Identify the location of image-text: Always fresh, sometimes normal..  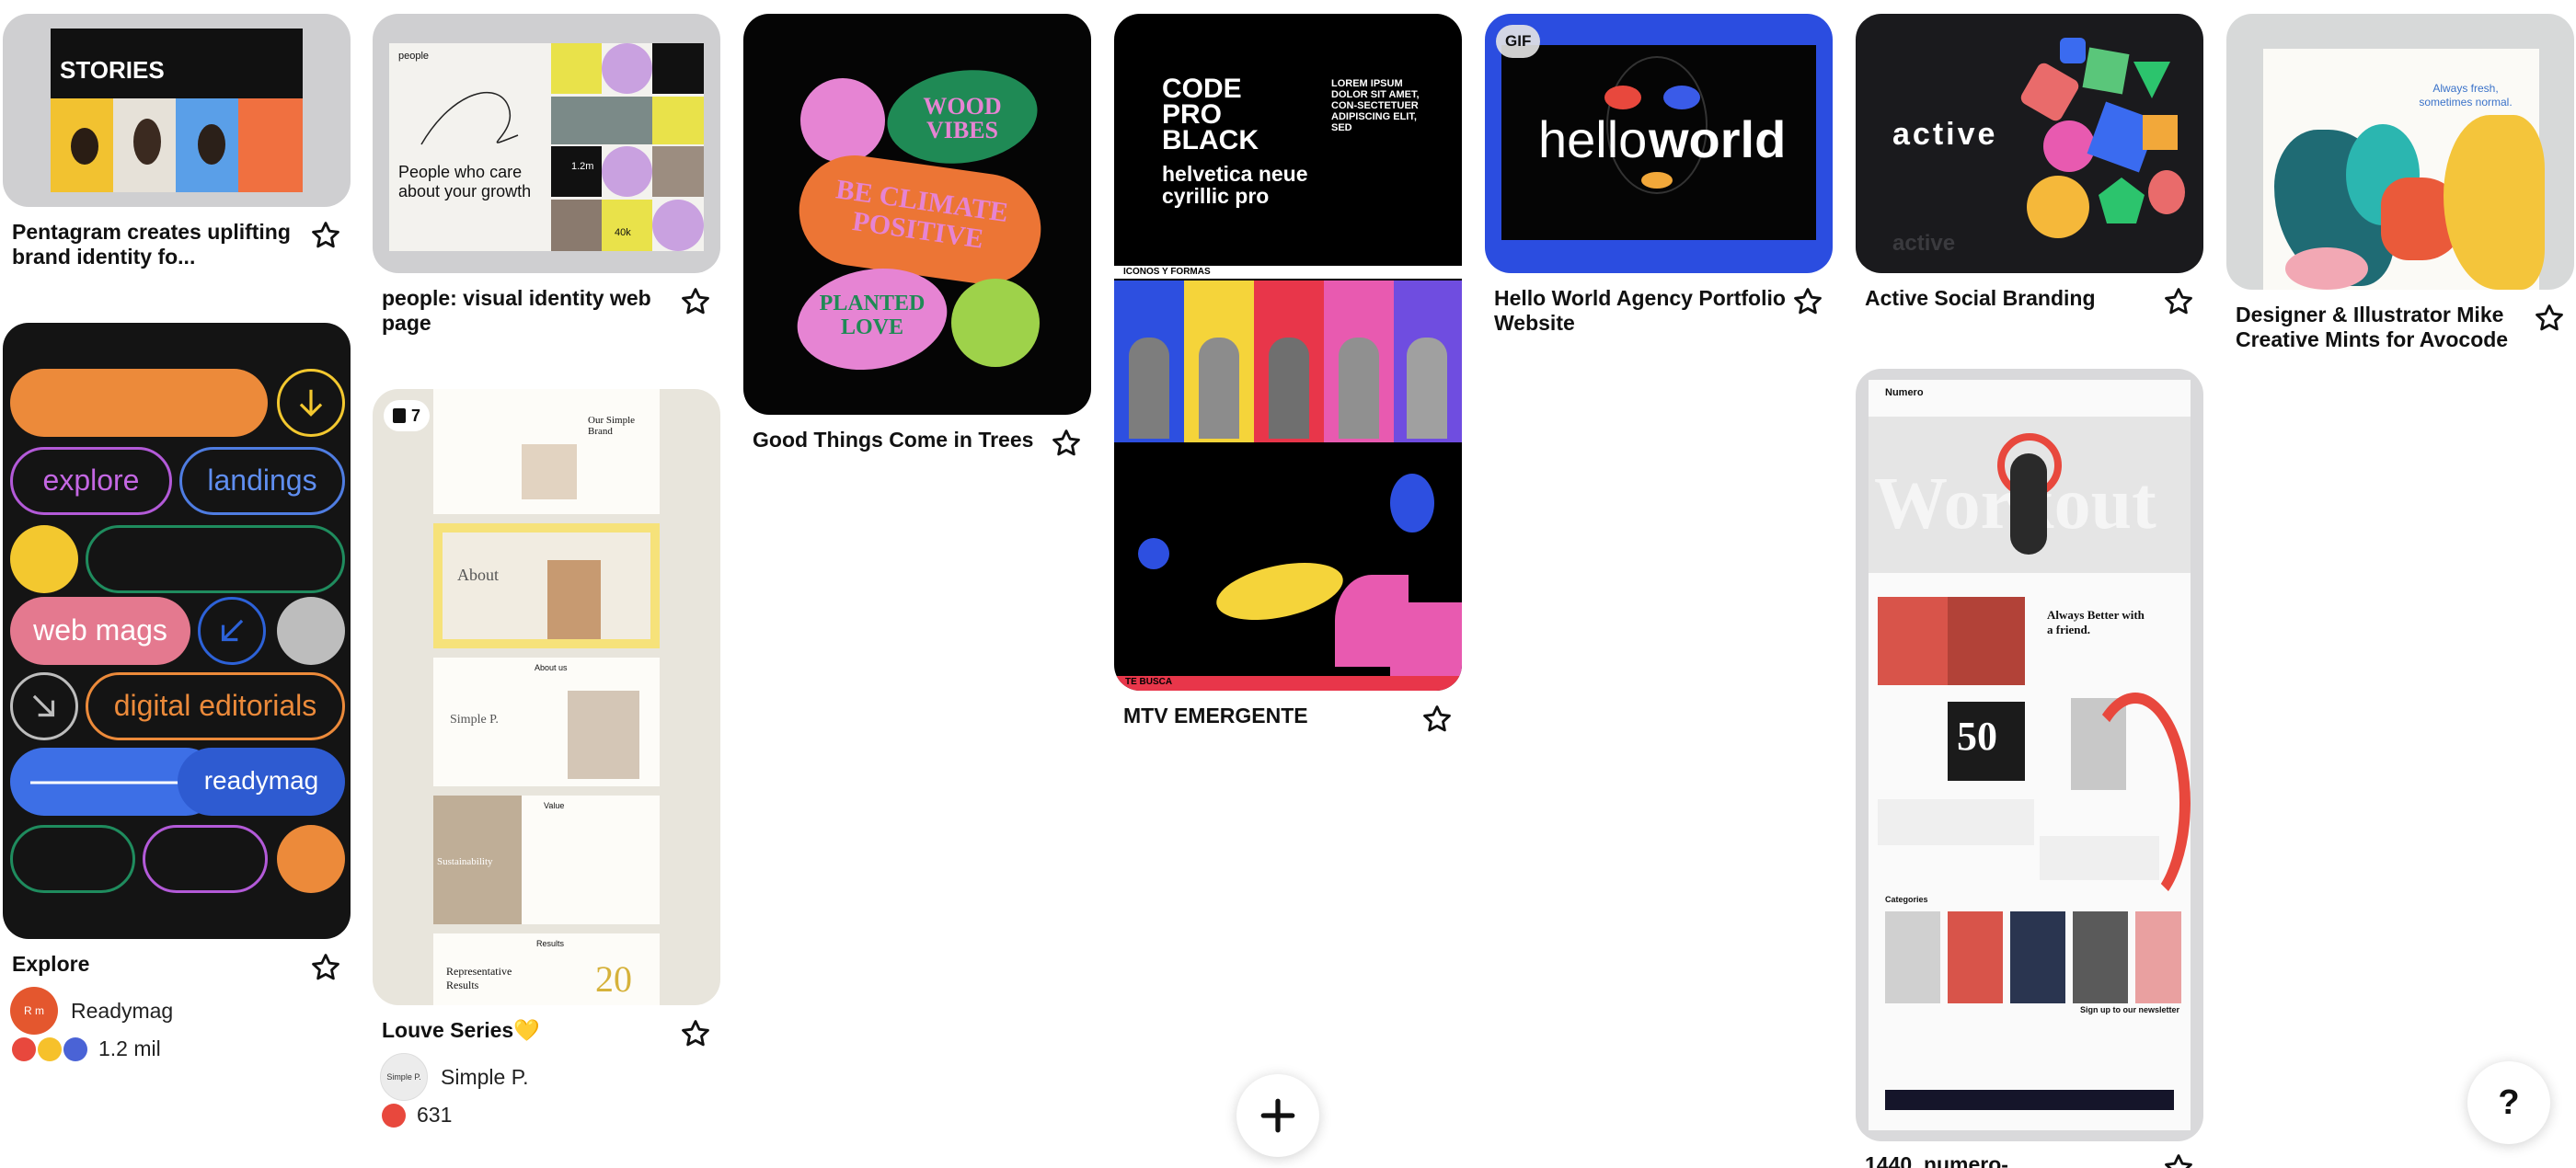
(2466, 95).